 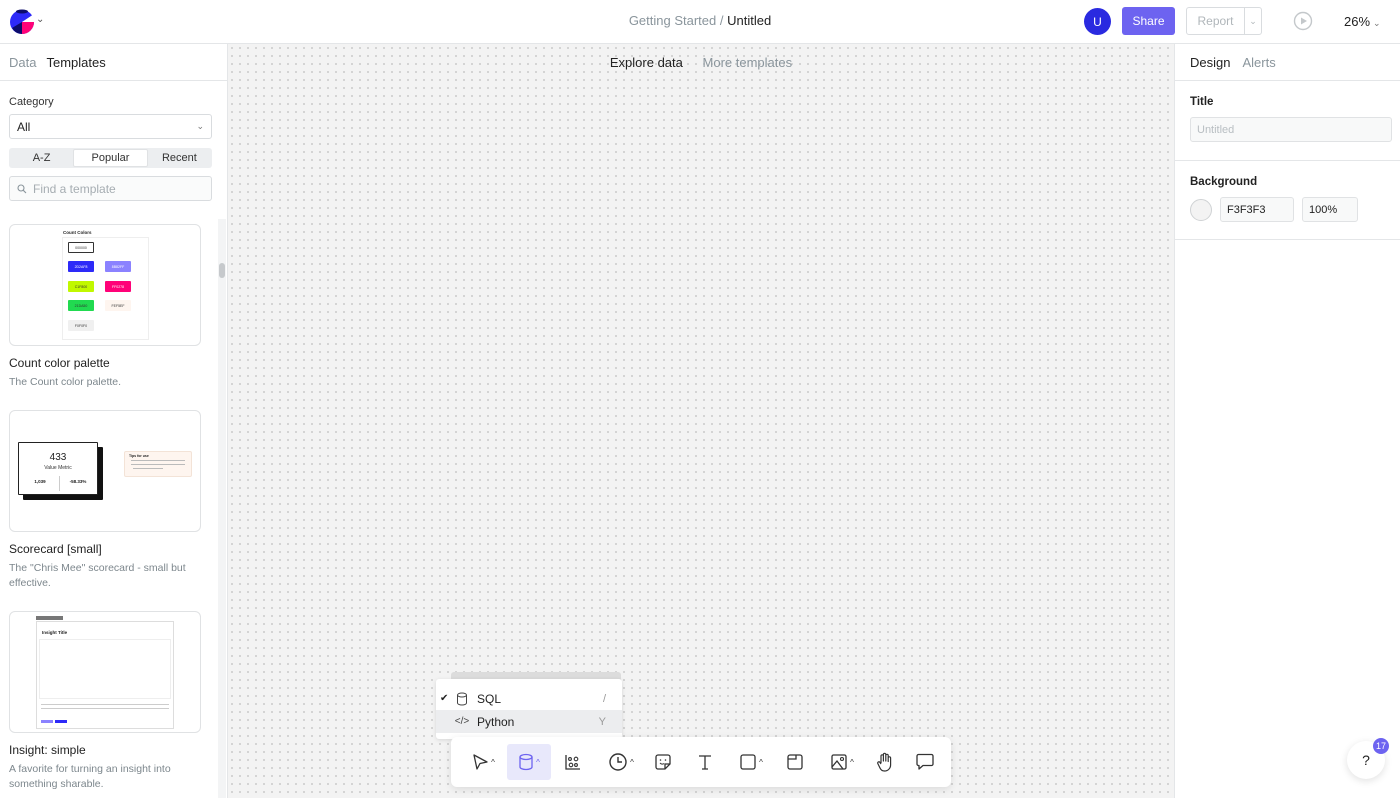 I want to click on preview-divider, so click(x=59, y=483).